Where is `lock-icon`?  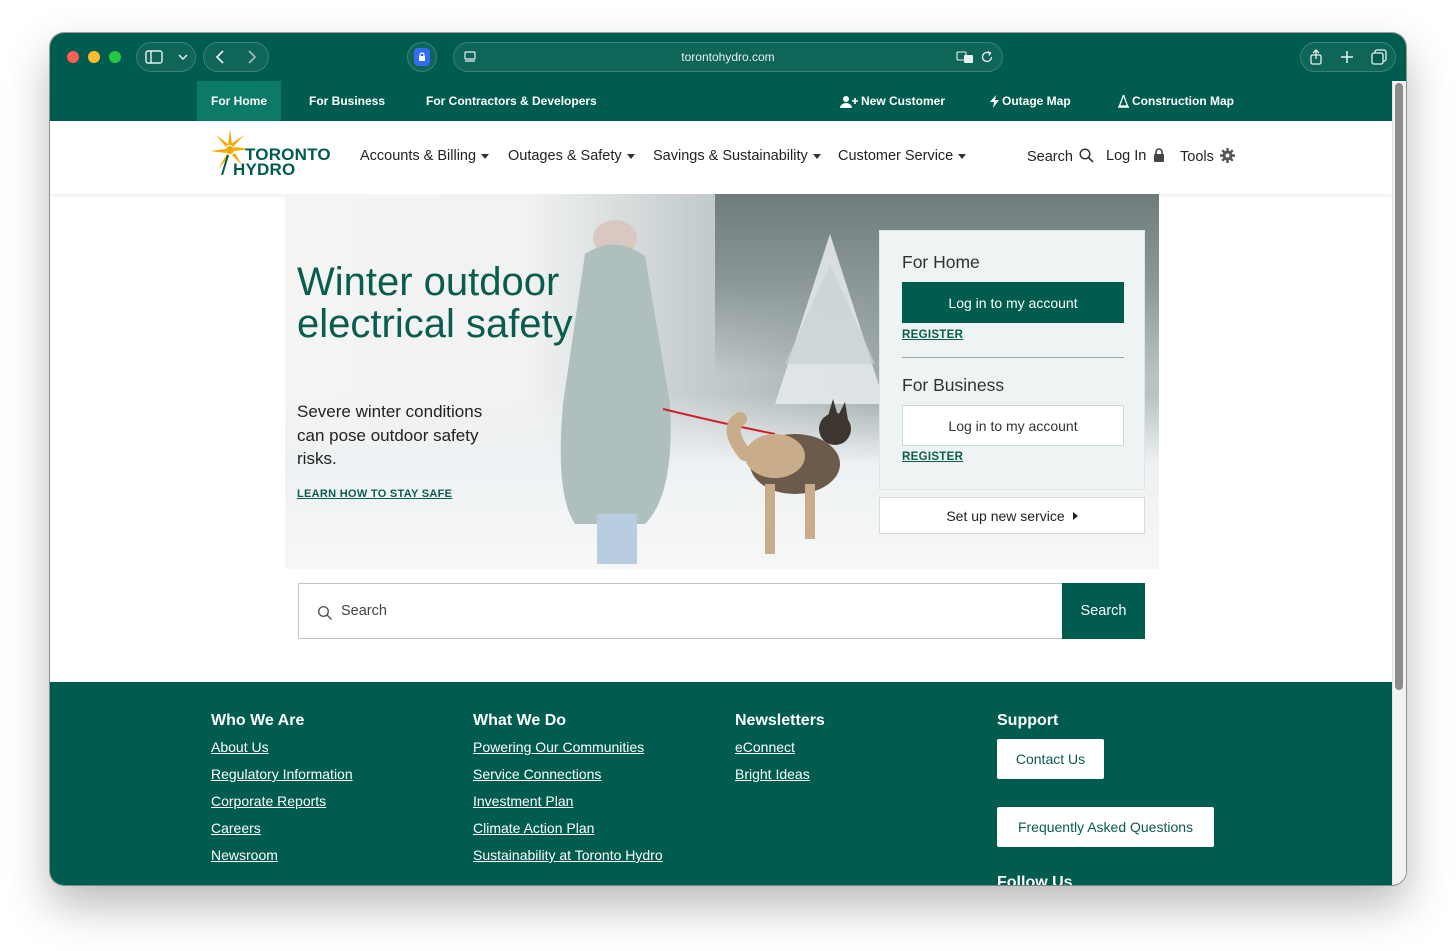
lock-icon is located at coordinates (1159, 155).